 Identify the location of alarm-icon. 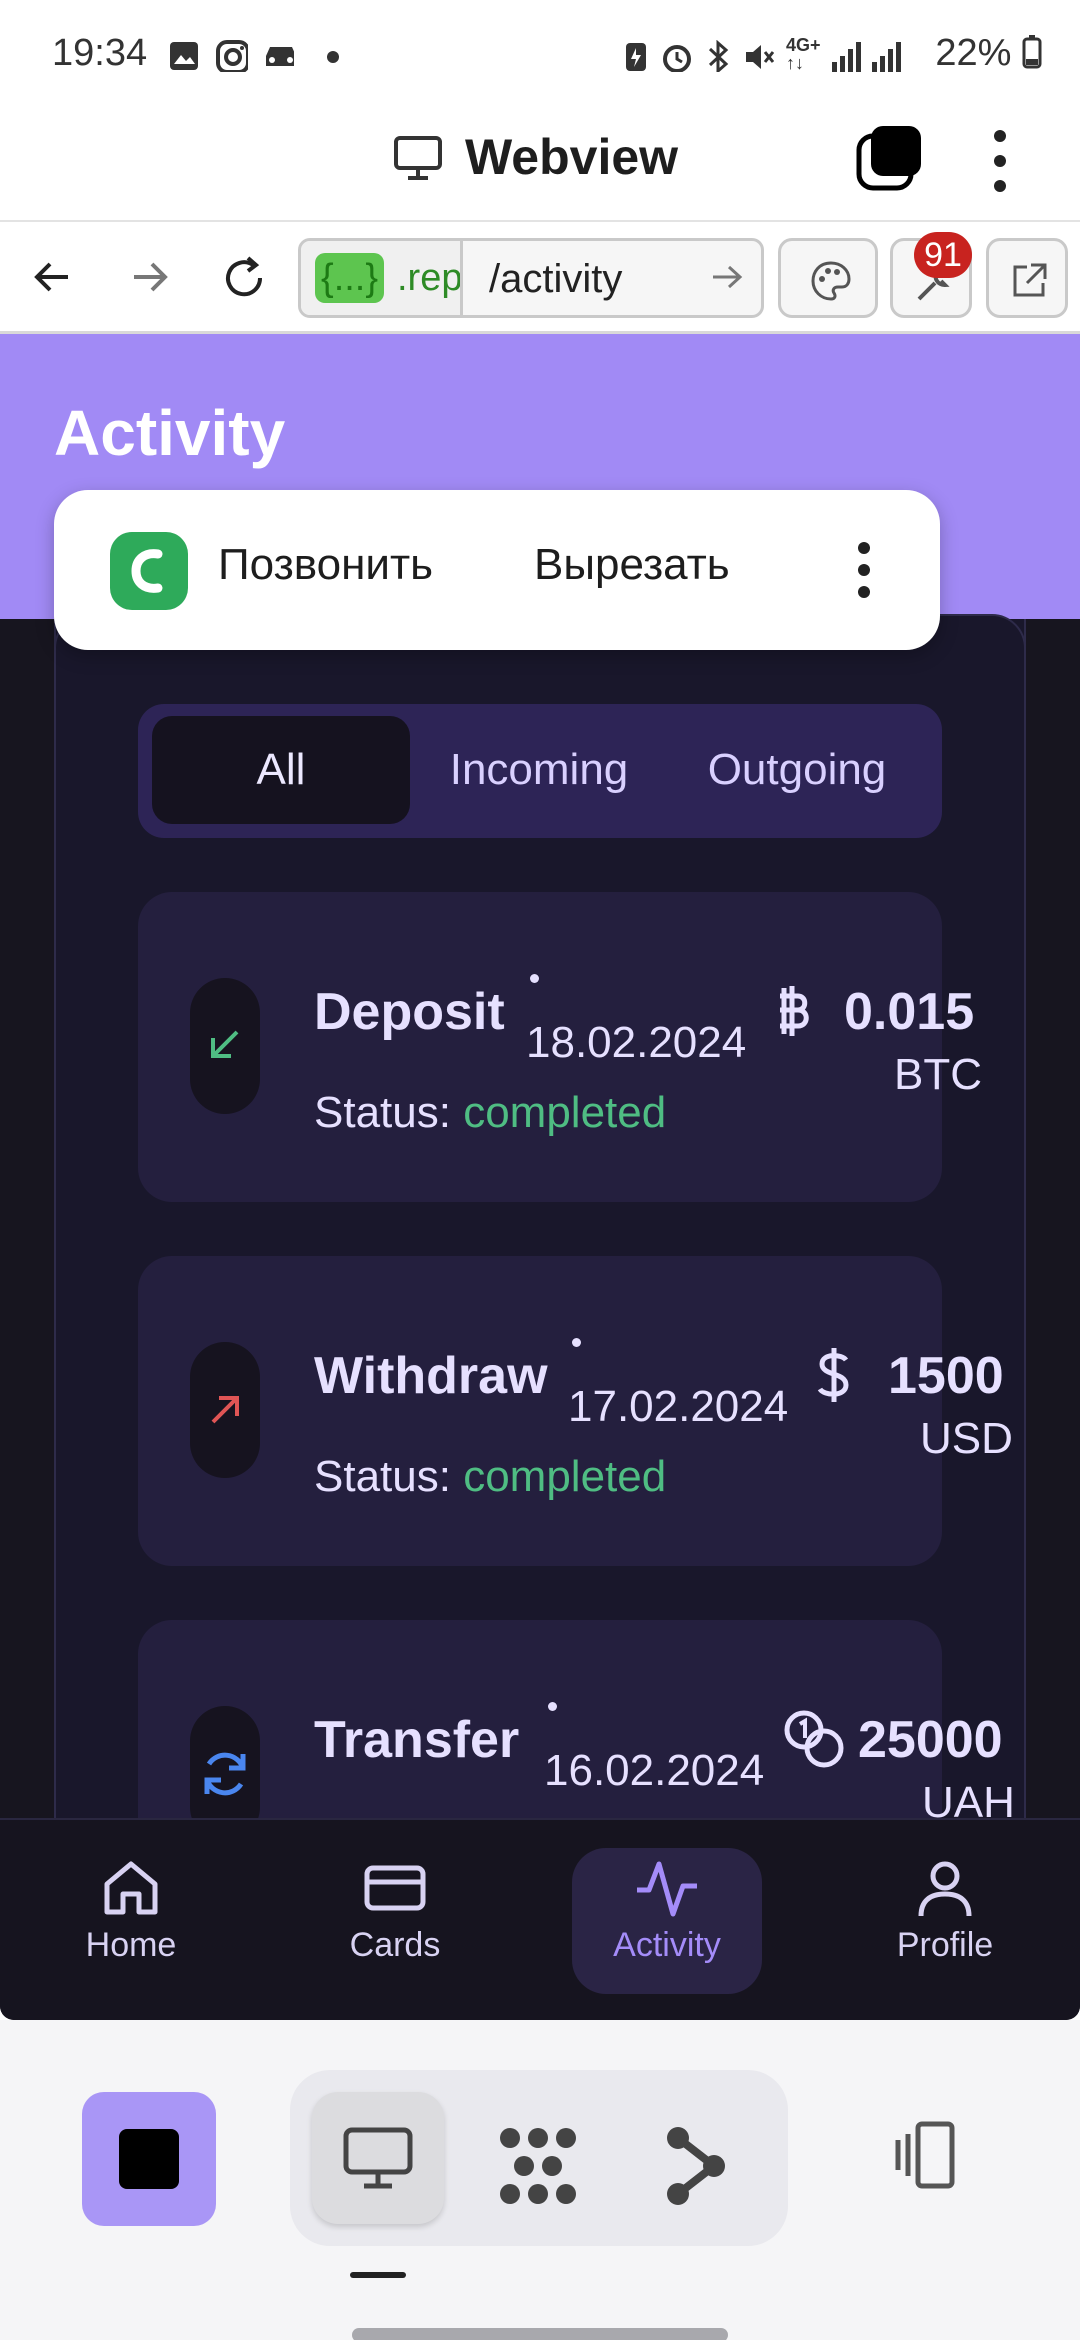
(677, 58).